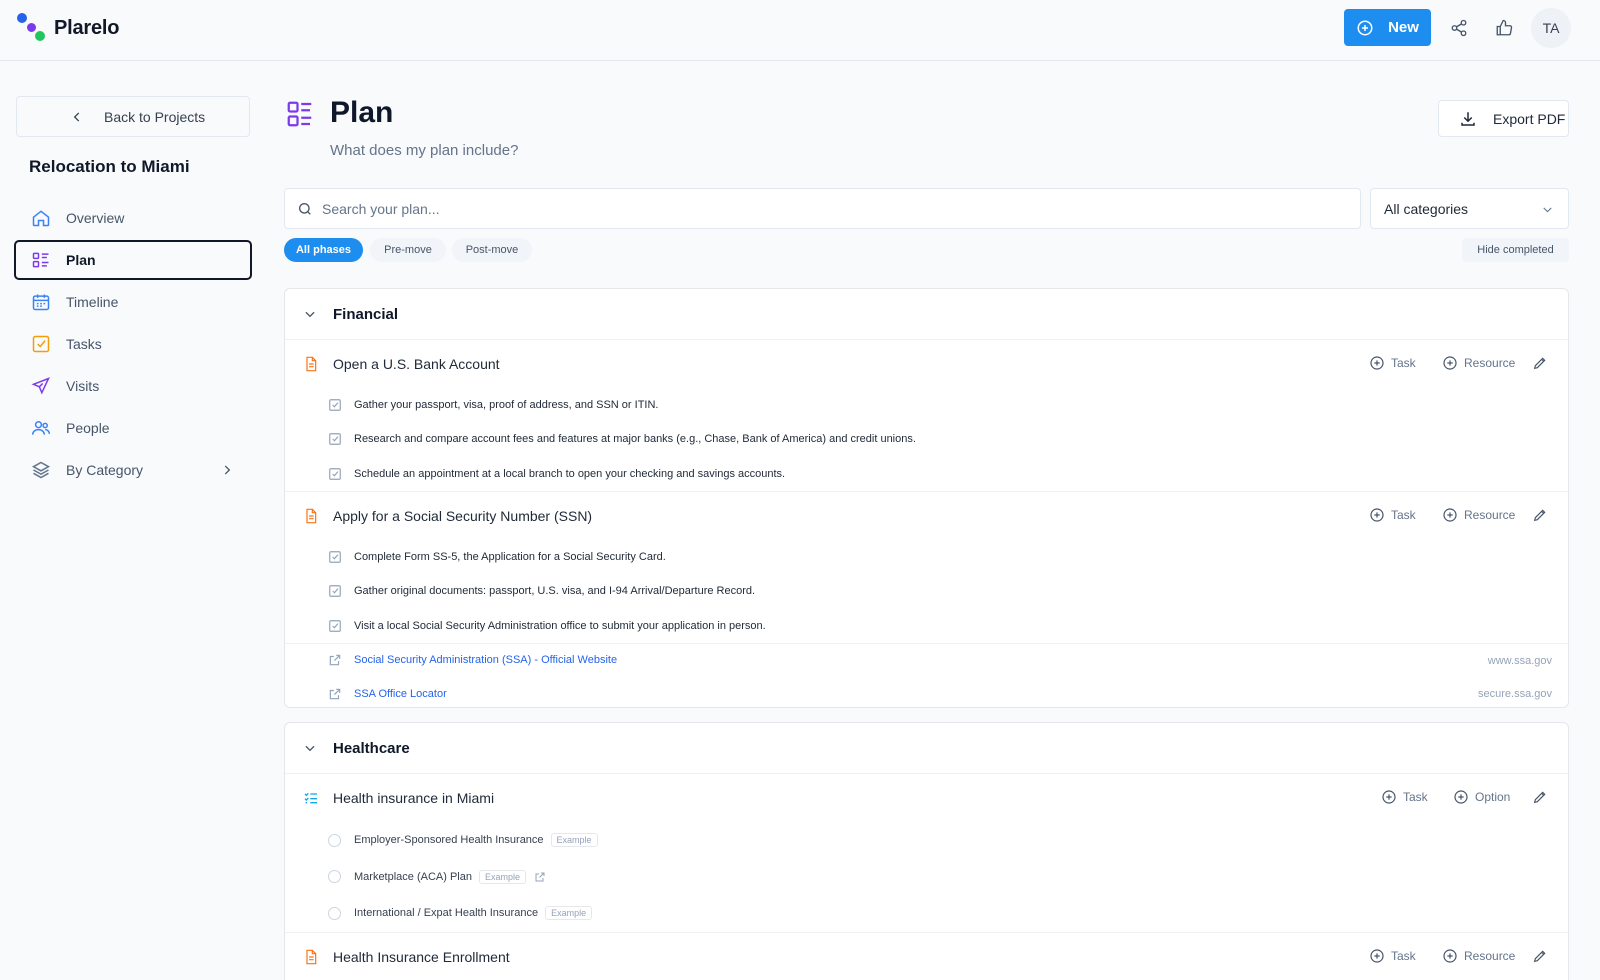 This screenshot has width=1600, height=980. What do you see at coordinates (1426, 208) in the screenshot?
I see `category-select-value: All categories` at bounding box center [1426, 208].